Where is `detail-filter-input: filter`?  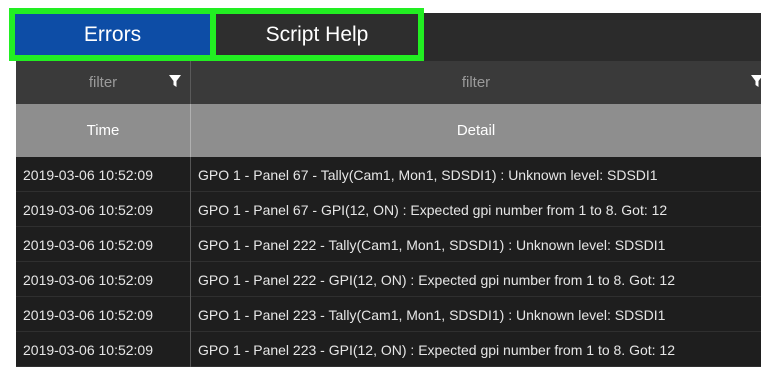
detail-filter-input: filter is located at coordinates (476, 82).